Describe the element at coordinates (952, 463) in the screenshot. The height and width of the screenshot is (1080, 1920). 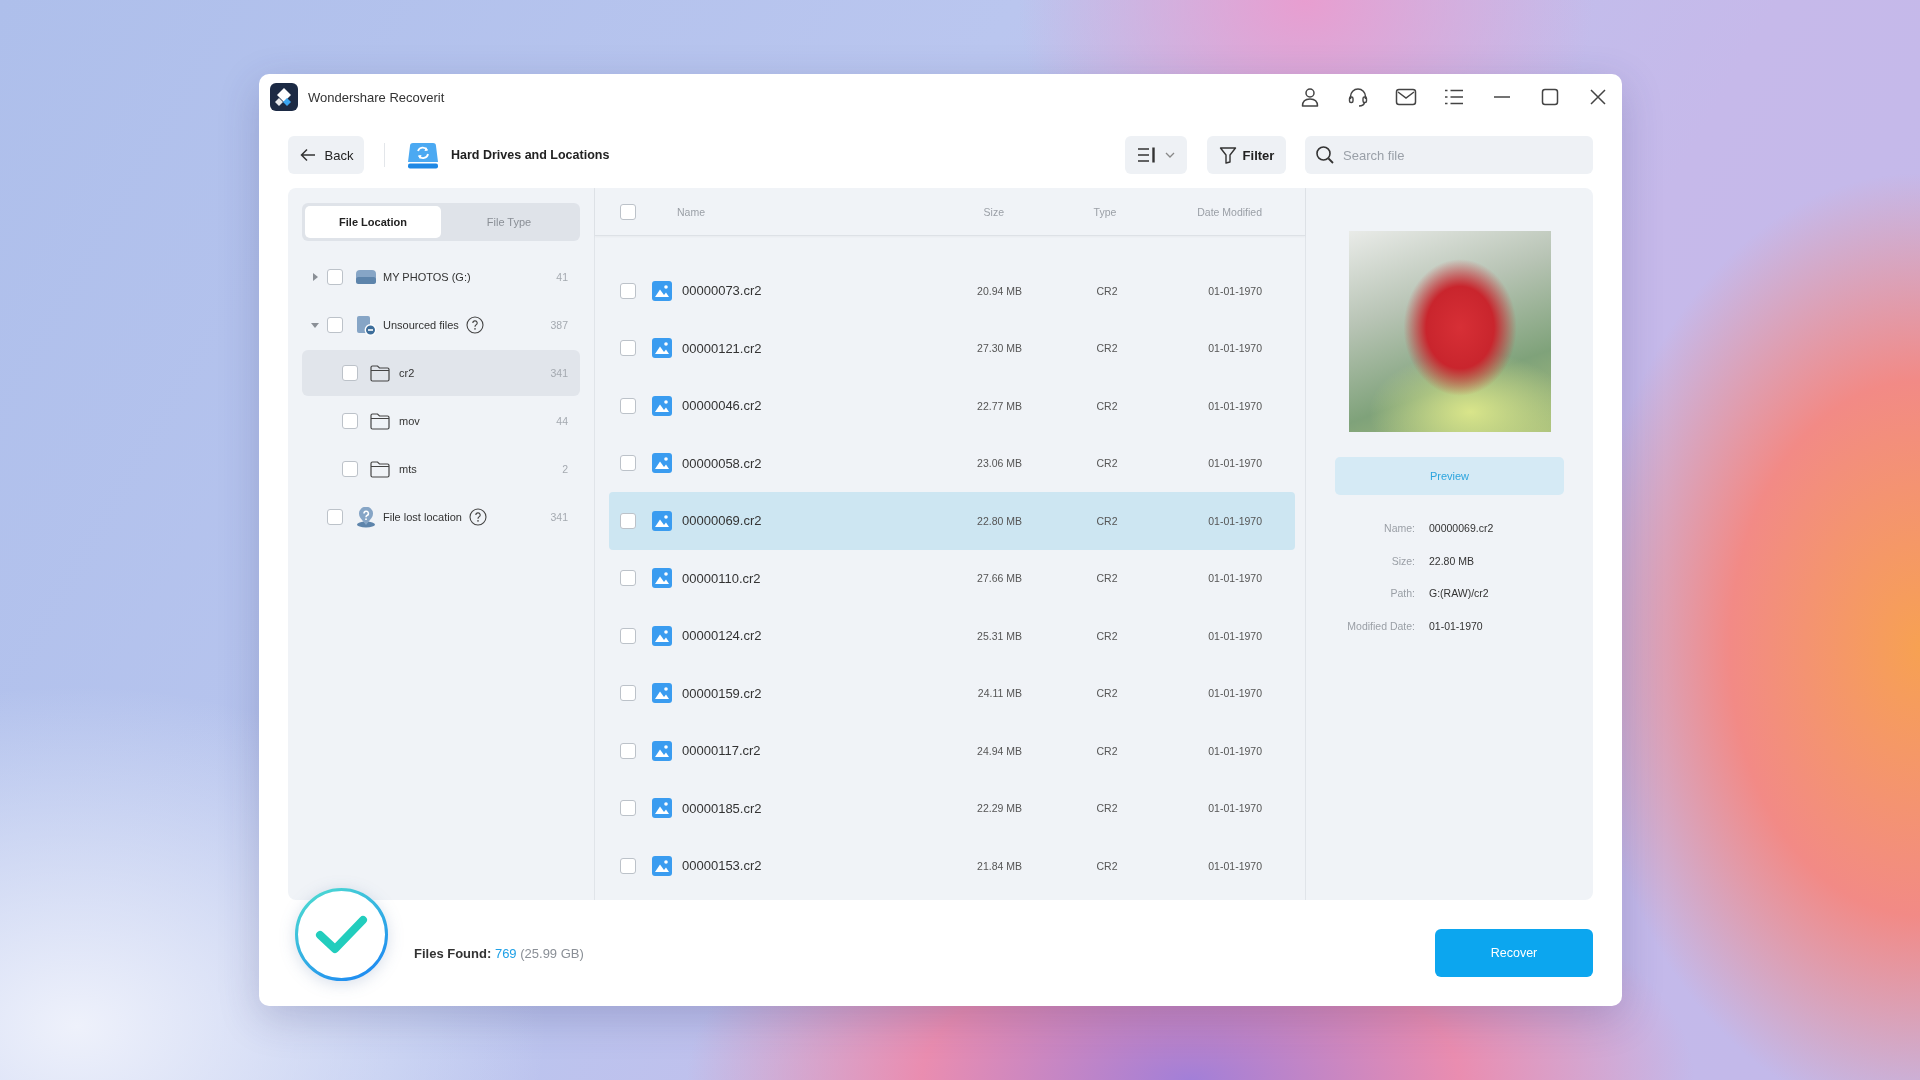
I see `file-row: 00000058.cr2 23.06 MB CR2 01-01-1970` at that location.